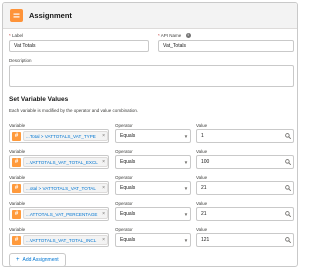 The height and width of the screenshot is (269, 320). I want to click on variable-pill: ...ATTOTALS_VAT_PERCENTAGE ×, so click(65, 214).